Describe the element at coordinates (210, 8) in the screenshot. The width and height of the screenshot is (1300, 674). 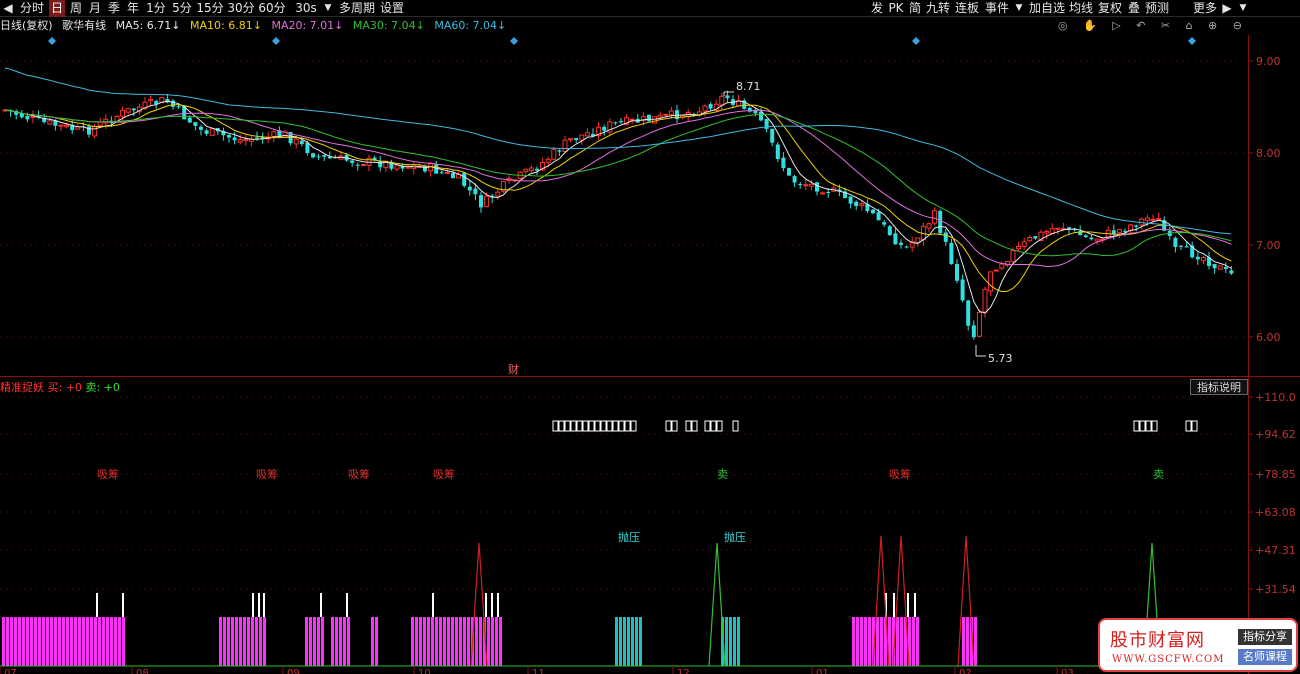
I see `tab-15min: 15分` at that location.